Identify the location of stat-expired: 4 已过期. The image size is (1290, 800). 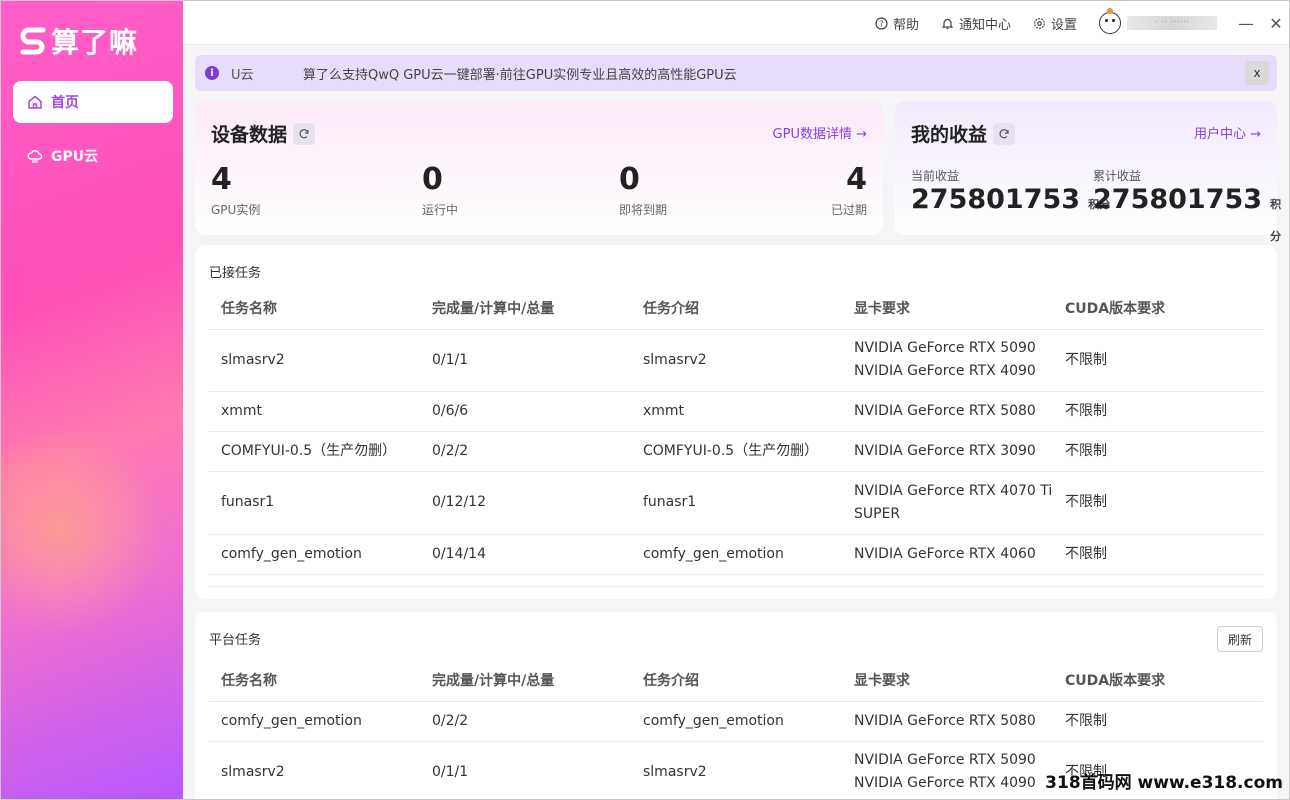
(849, 189).